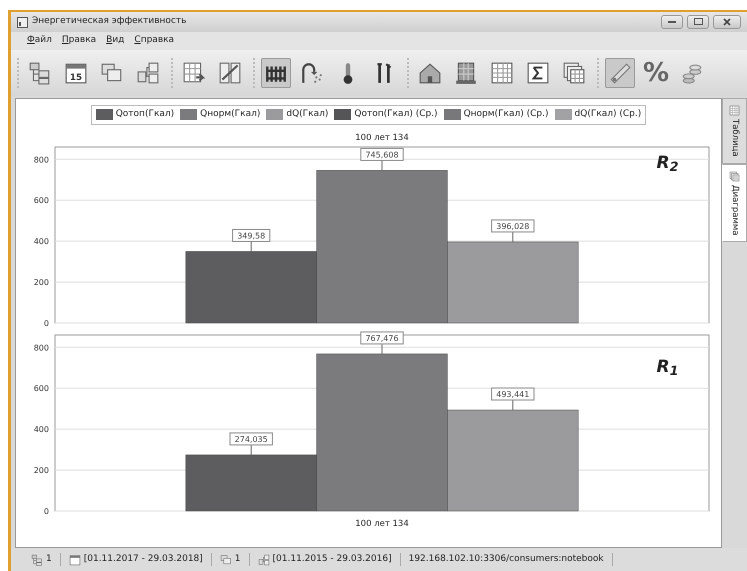 This screenshot has width=747, height=571. What do you see at coordinates (74, 560) in the screenshot?
I see `calendar-icon` at bounding box center [74, 560].